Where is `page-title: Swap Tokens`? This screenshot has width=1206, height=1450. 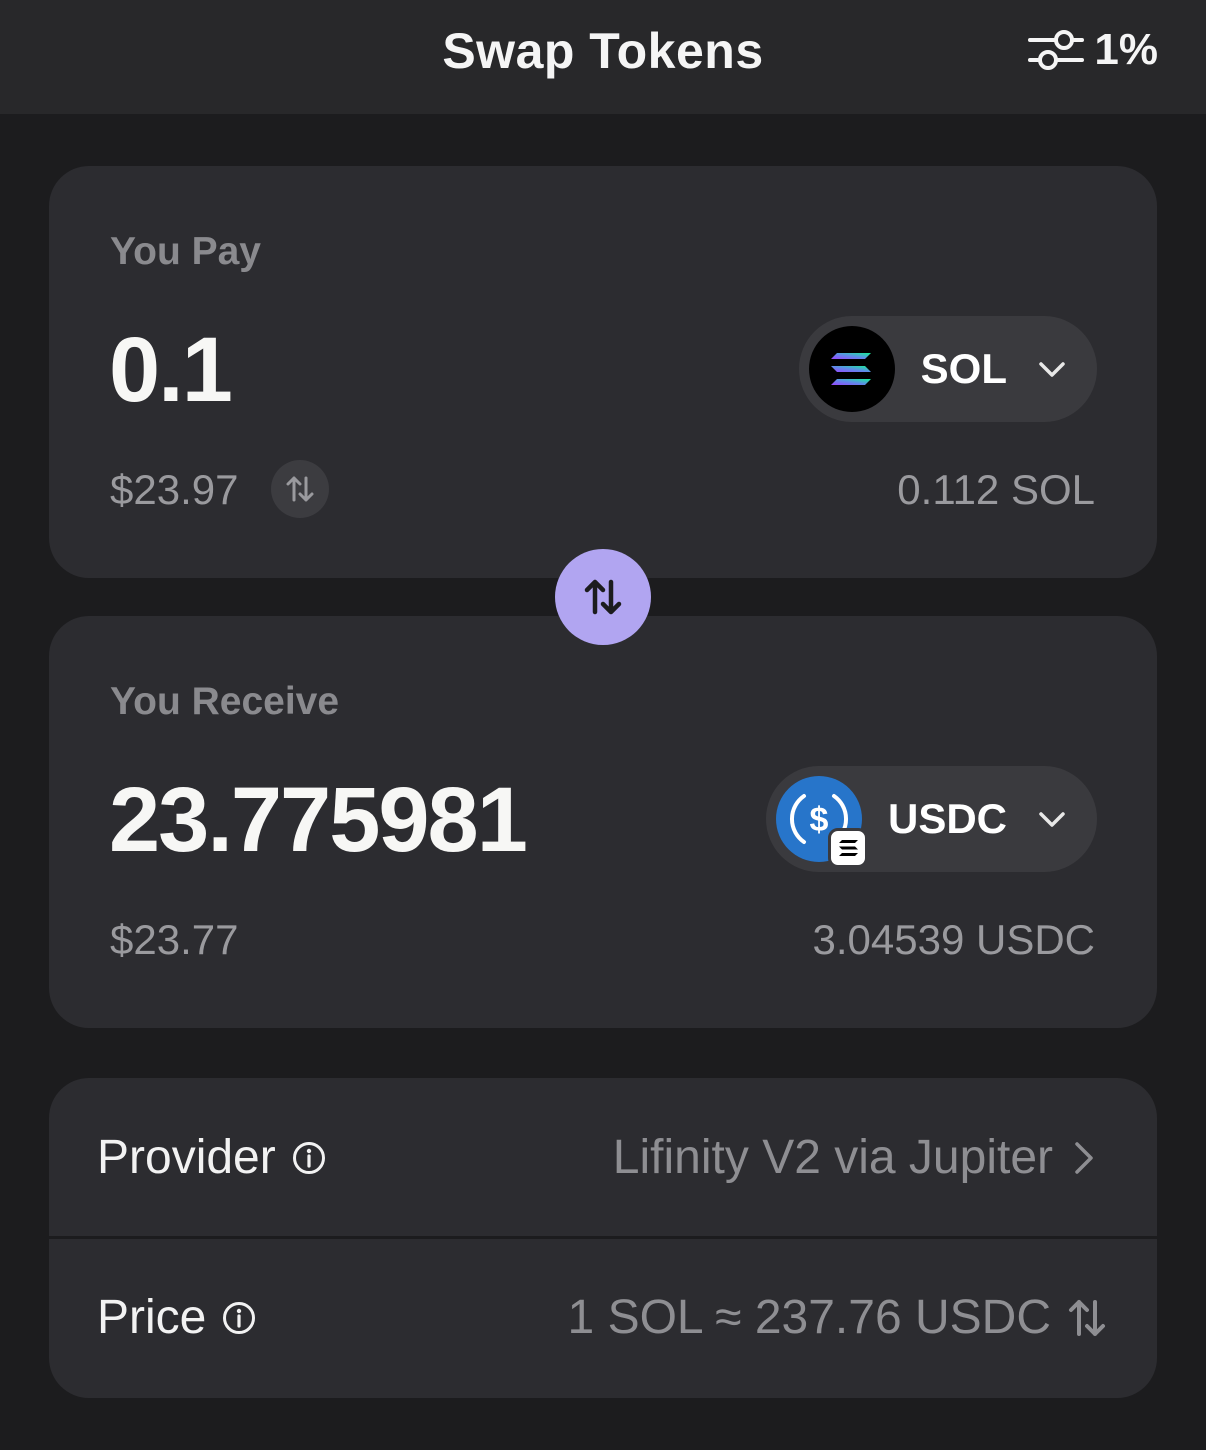 page-title: Swap Tokens is located at coordinates (603, 51).